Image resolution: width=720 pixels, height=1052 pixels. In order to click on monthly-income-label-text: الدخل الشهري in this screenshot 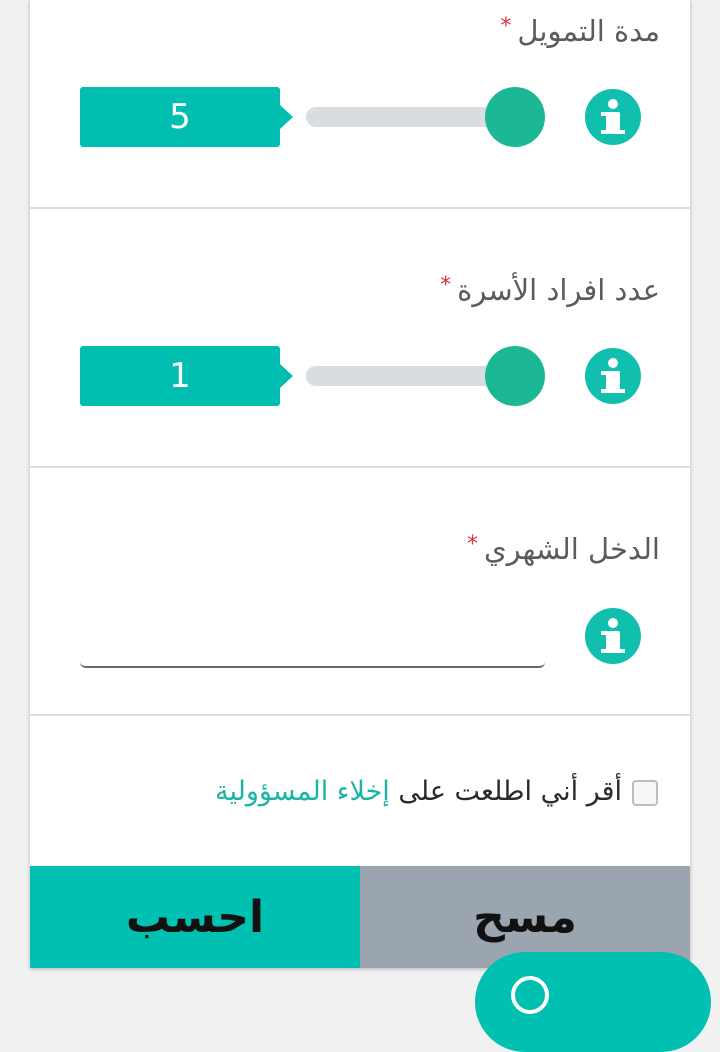, I will do `click(571, 549)`.